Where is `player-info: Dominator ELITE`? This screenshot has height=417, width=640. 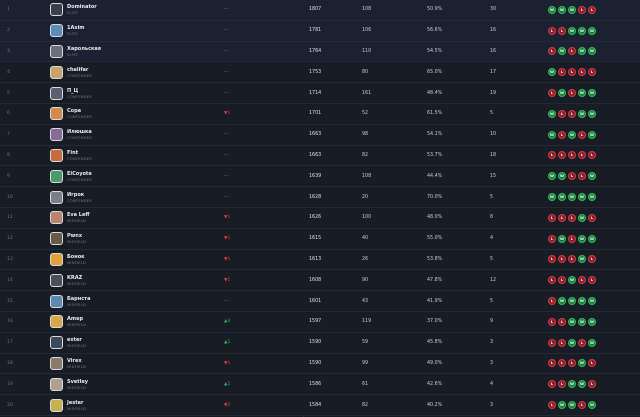 player-info: Dominator ELITE is located at coordinates (82, 10).